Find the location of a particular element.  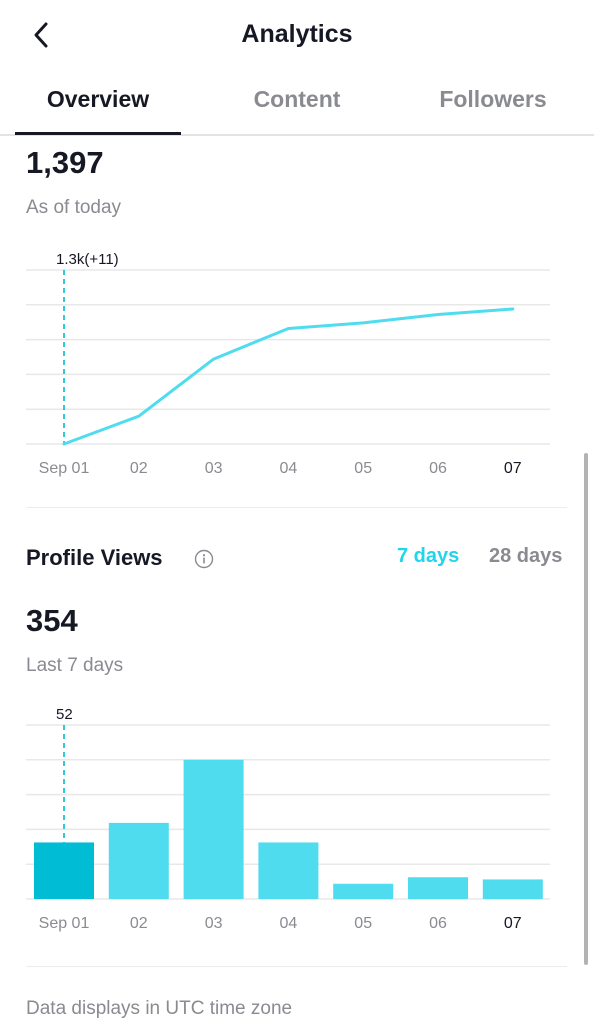

info-circle-icon is located at coordinates (204, 559).